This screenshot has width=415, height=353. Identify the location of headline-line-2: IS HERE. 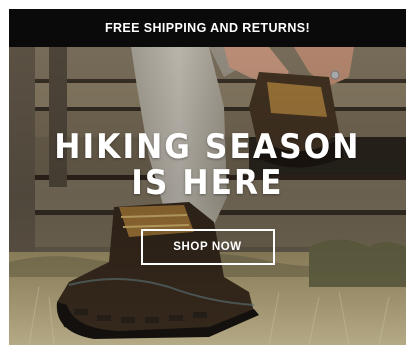
(207, 183).